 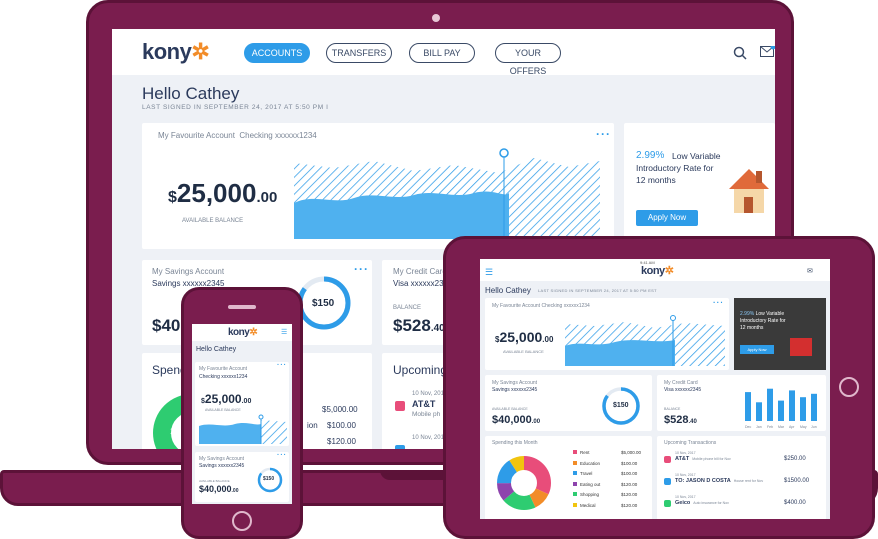 What do you see at coordinates (442, 53) in the screenshot?
I see `nav-bill-pay: BILL PAY` at bounding box center [442, 53].